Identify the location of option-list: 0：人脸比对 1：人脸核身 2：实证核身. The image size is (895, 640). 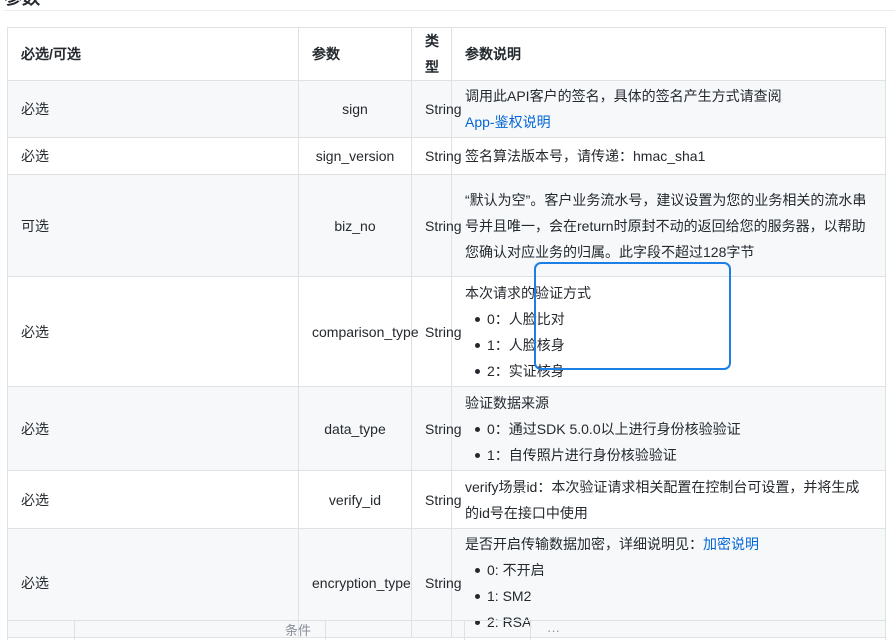
(668, 345).